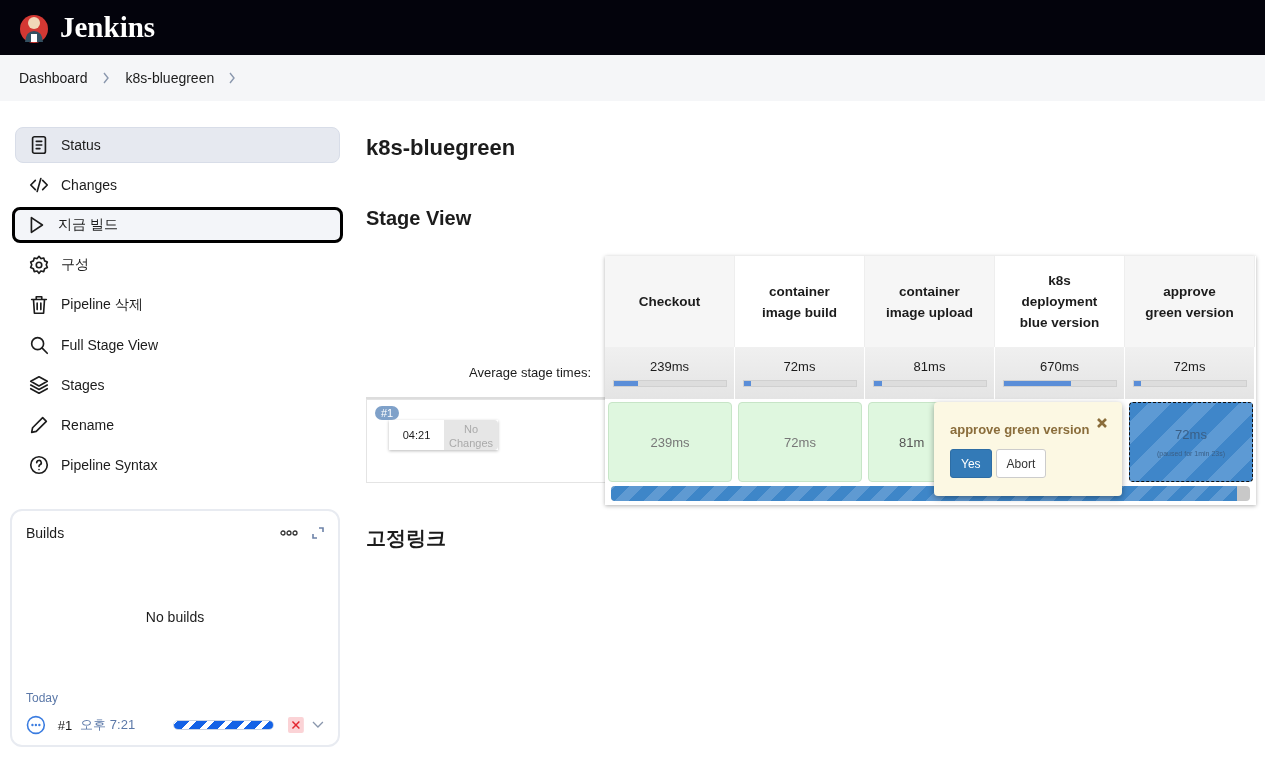 The height and width of the screenshot is (768, 1265). I want to click on run-time: 04:21, so click(416, 435).